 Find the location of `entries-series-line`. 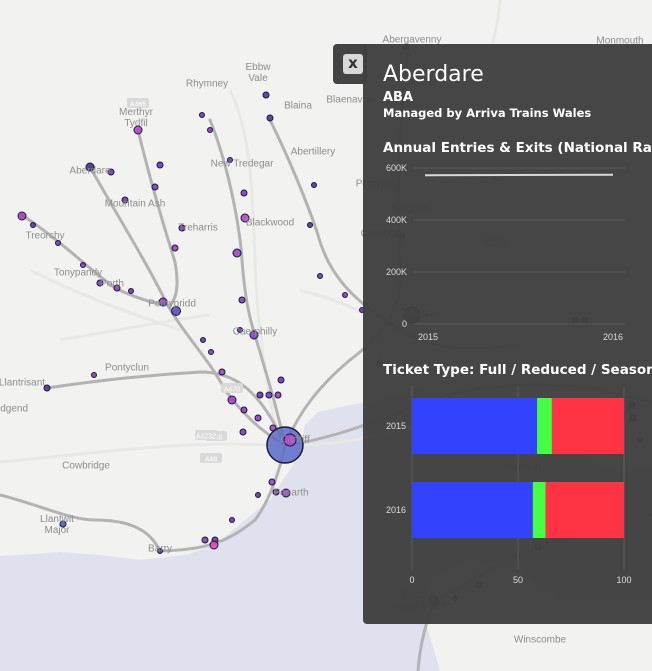

entries-series-line is located at coordinates (519, 175).